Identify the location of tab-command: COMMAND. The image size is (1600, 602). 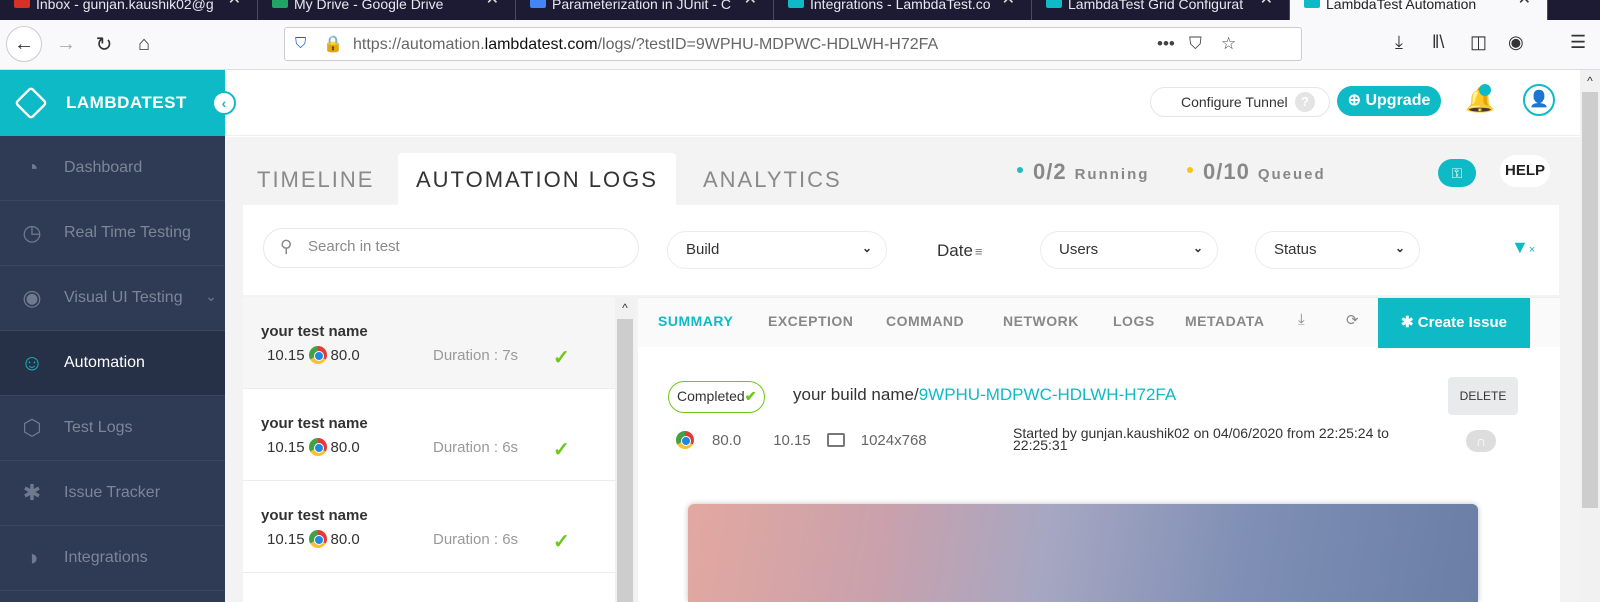
(925, 321).